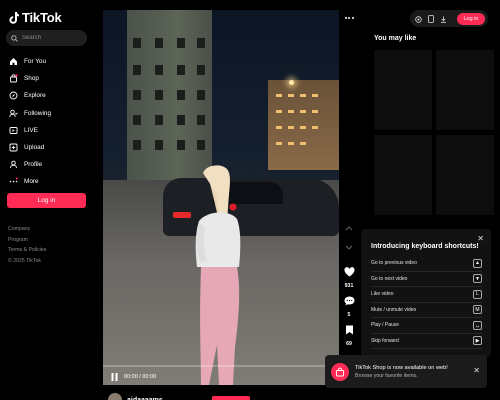 The image size is (500, 400). Describe the element at coordinates (13, 181) in the screenshot. I see `more-dots-icon` at that location.